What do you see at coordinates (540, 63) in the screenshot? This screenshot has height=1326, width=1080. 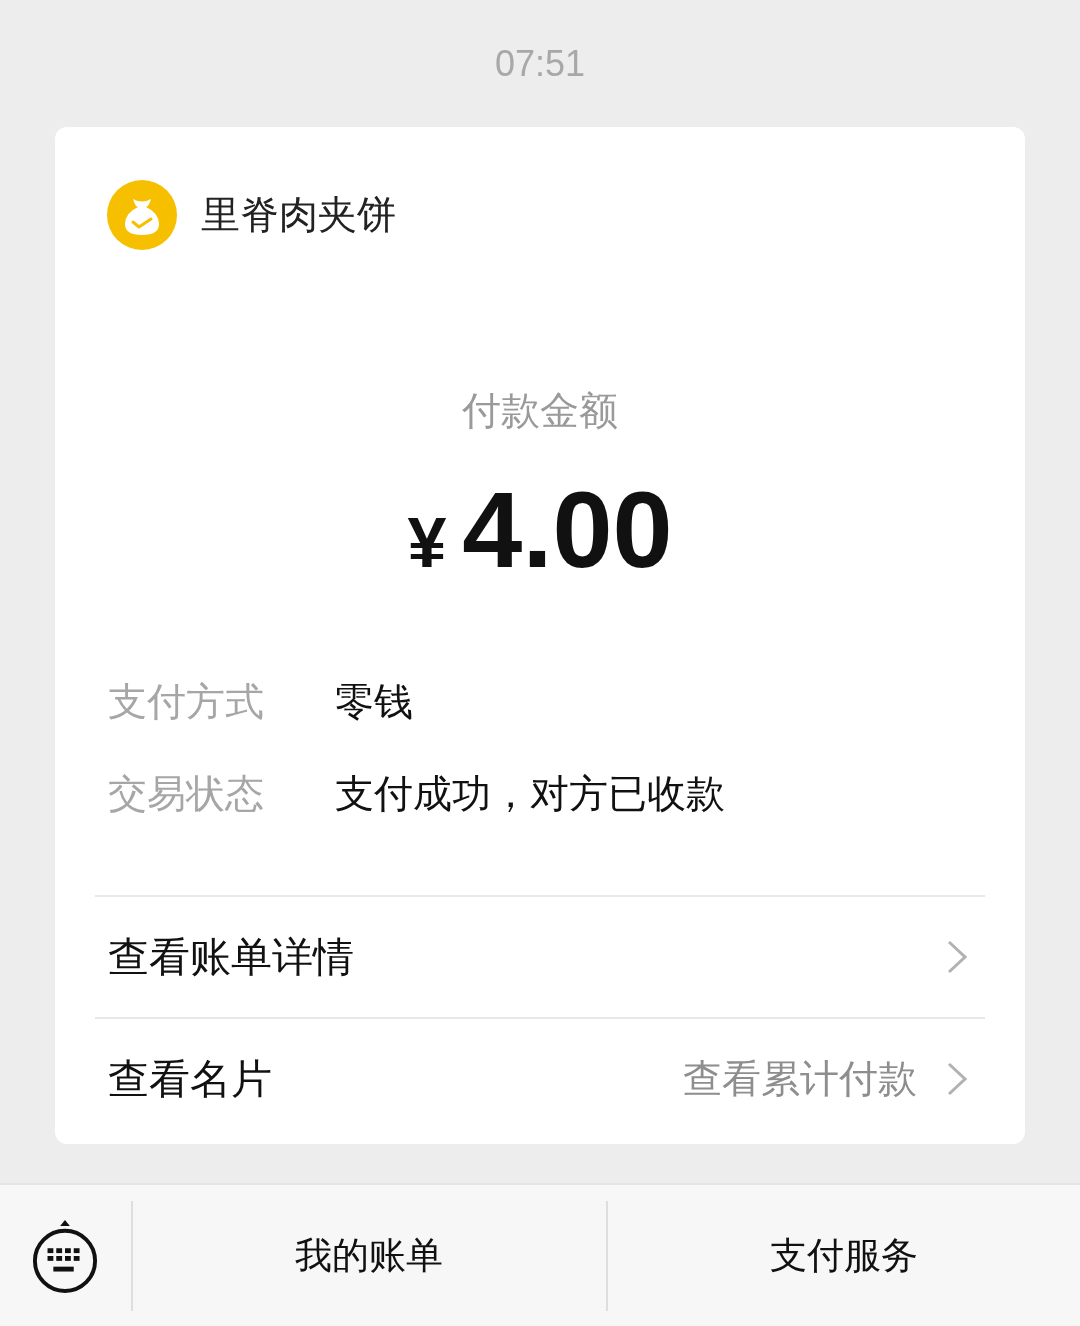 I see `timestamp: 07:51` at bounding box center [540, 63].